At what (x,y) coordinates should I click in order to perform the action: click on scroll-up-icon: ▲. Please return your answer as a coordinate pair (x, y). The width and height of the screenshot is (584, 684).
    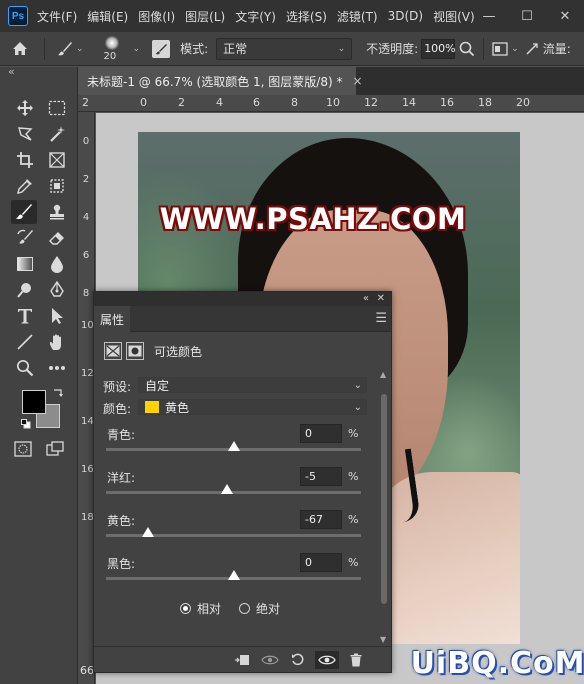
    Looking at the image, I should click on (383, 374).